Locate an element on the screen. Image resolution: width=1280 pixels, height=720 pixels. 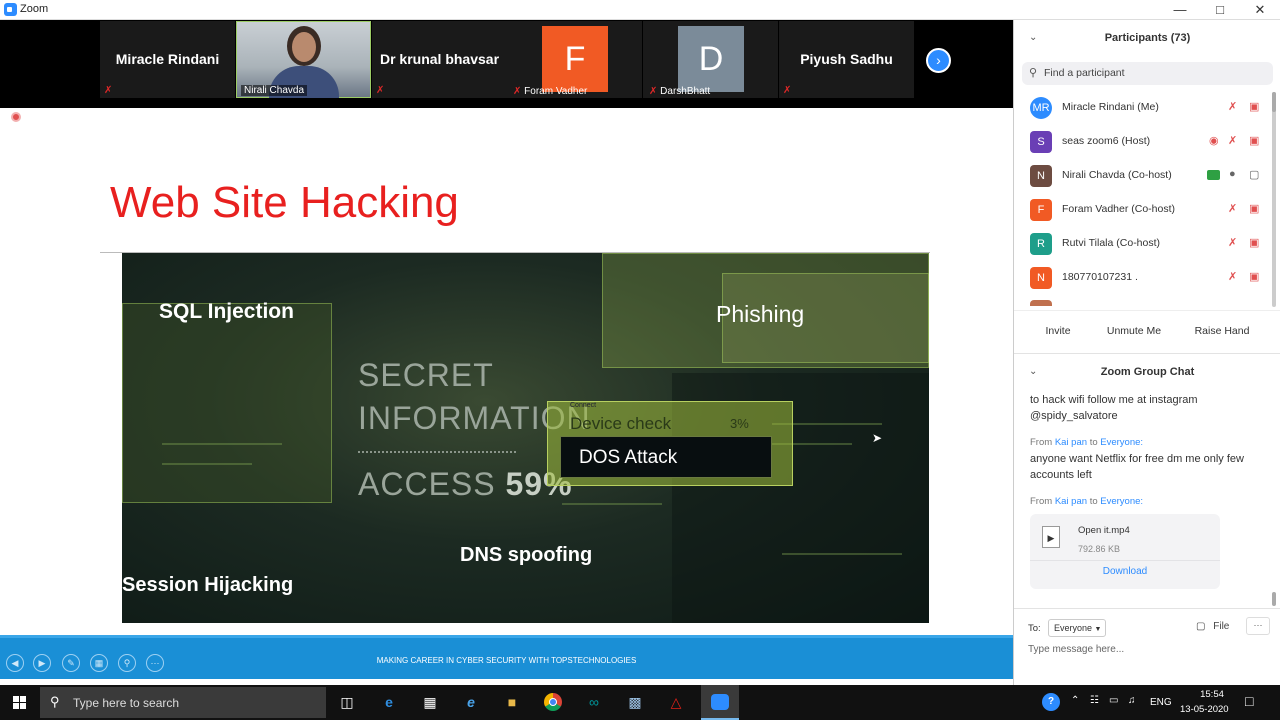
language-indicator: ENG is located at coordinates (1161, 702).